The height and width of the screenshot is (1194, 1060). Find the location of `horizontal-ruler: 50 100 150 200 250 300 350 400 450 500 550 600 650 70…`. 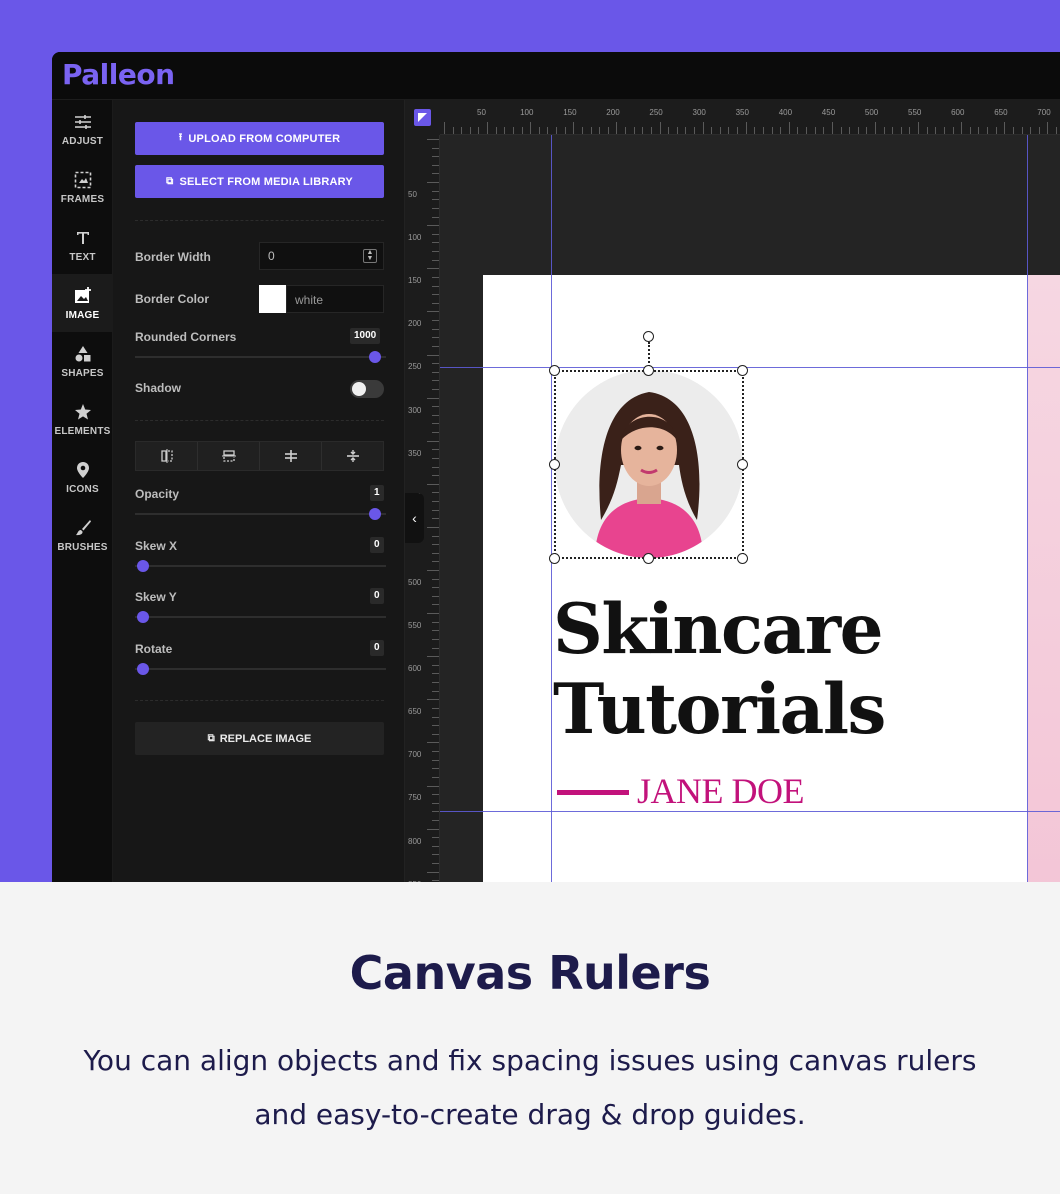

horizontal-ruler: 50 100 150 200 250 300 350 400 450 500 550 600 650 70… is located at coordinates (750, 117).